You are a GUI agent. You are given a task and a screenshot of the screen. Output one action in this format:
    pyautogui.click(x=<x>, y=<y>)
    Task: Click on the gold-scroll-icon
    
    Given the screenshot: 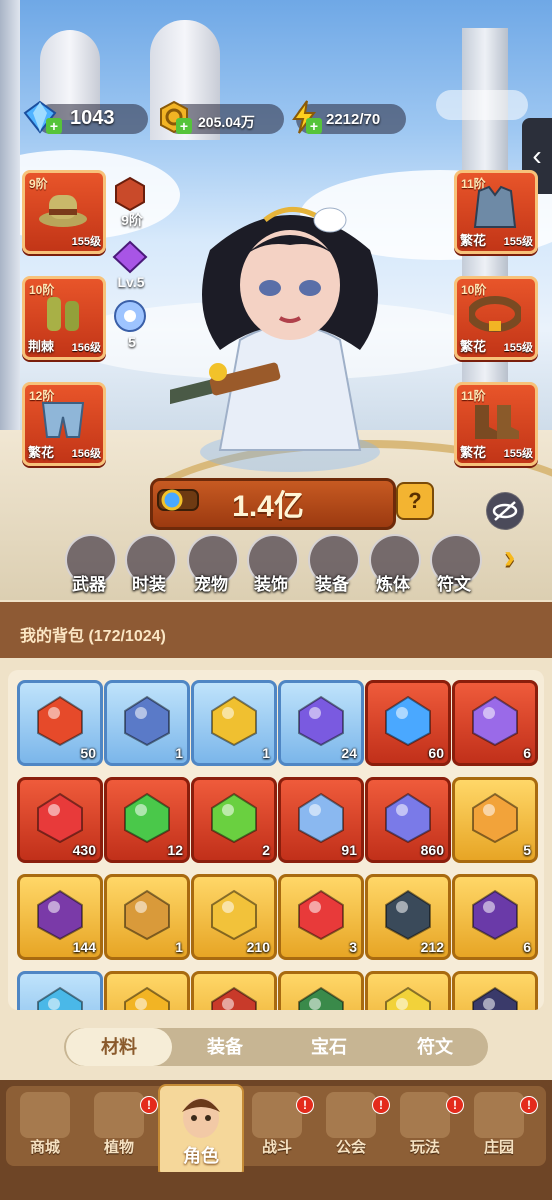 What is the action you would take?
    pyautogui.click(x=408, y=998)
    